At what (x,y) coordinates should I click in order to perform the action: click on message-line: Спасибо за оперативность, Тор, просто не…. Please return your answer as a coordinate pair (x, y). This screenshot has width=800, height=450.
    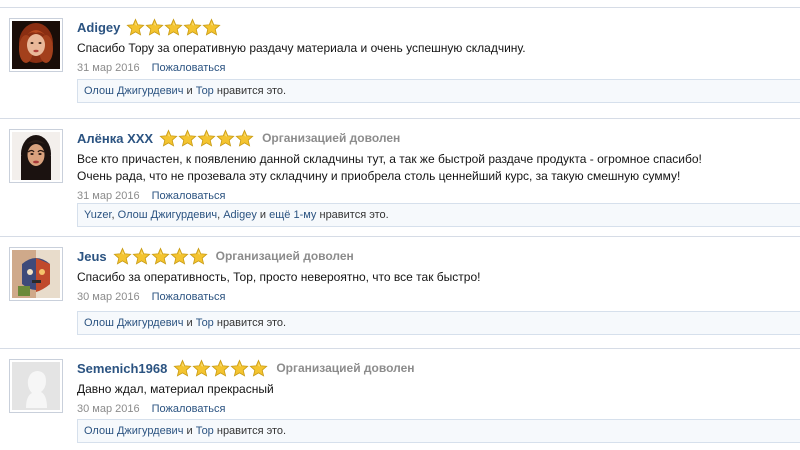
    Looking at the image, I should click on (279, 277).